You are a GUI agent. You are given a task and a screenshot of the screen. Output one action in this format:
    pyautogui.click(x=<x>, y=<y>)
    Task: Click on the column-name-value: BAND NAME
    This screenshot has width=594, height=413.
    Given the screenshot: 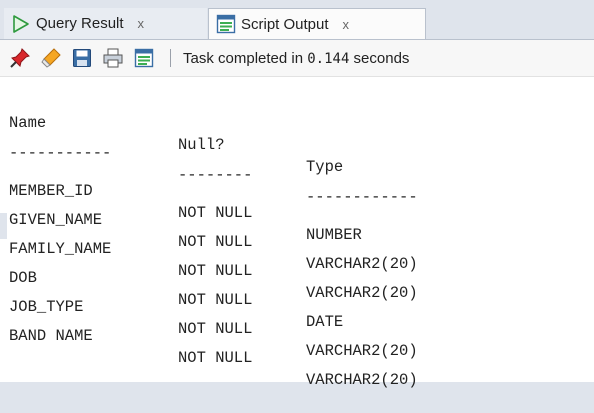 What is the action you would take?
    pyautogui.click(x=51, y=336)
    